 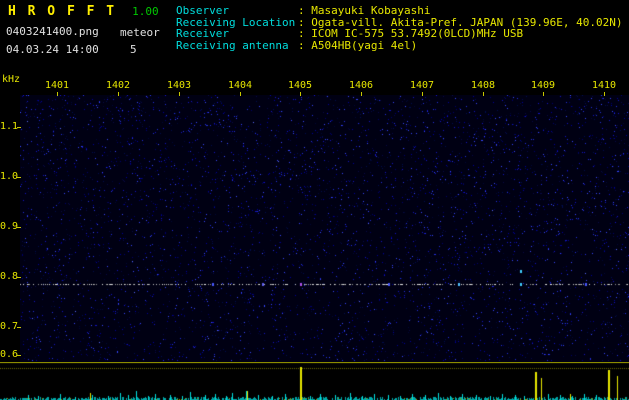 What do you see at coordinates (145, 11) in the screenshot?
I see `app-version: 1.00` at bounding box center [145, 11].